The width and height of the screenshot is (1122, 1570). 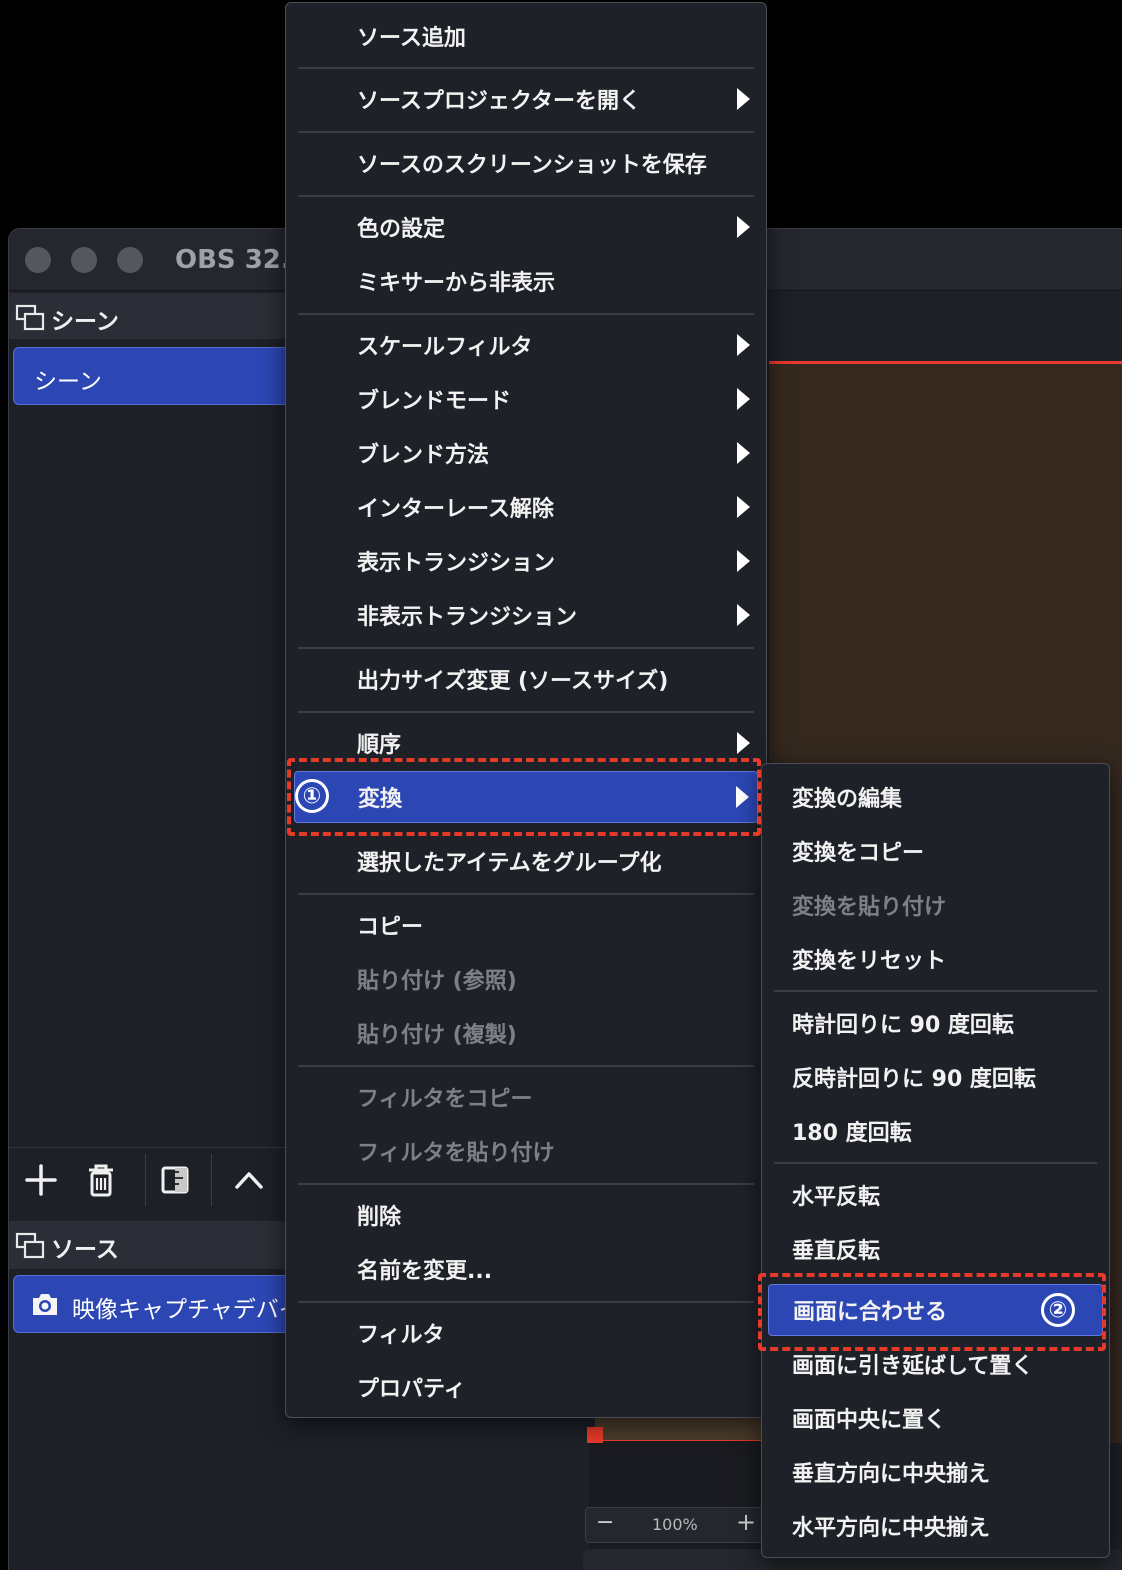 What do you see at coordinates (411, 1389) in the screenshot?
I see `menu-item-label: プロパティ` at bounding box center [411, 1389].